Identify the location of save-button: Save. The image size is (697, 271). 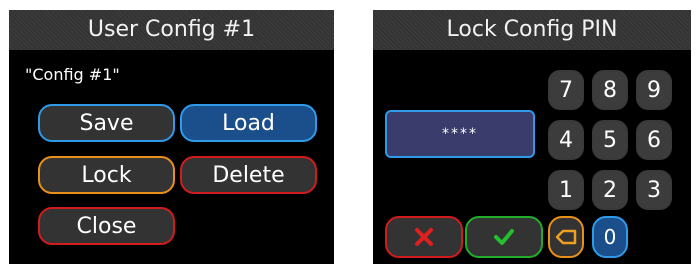
(106, 123).